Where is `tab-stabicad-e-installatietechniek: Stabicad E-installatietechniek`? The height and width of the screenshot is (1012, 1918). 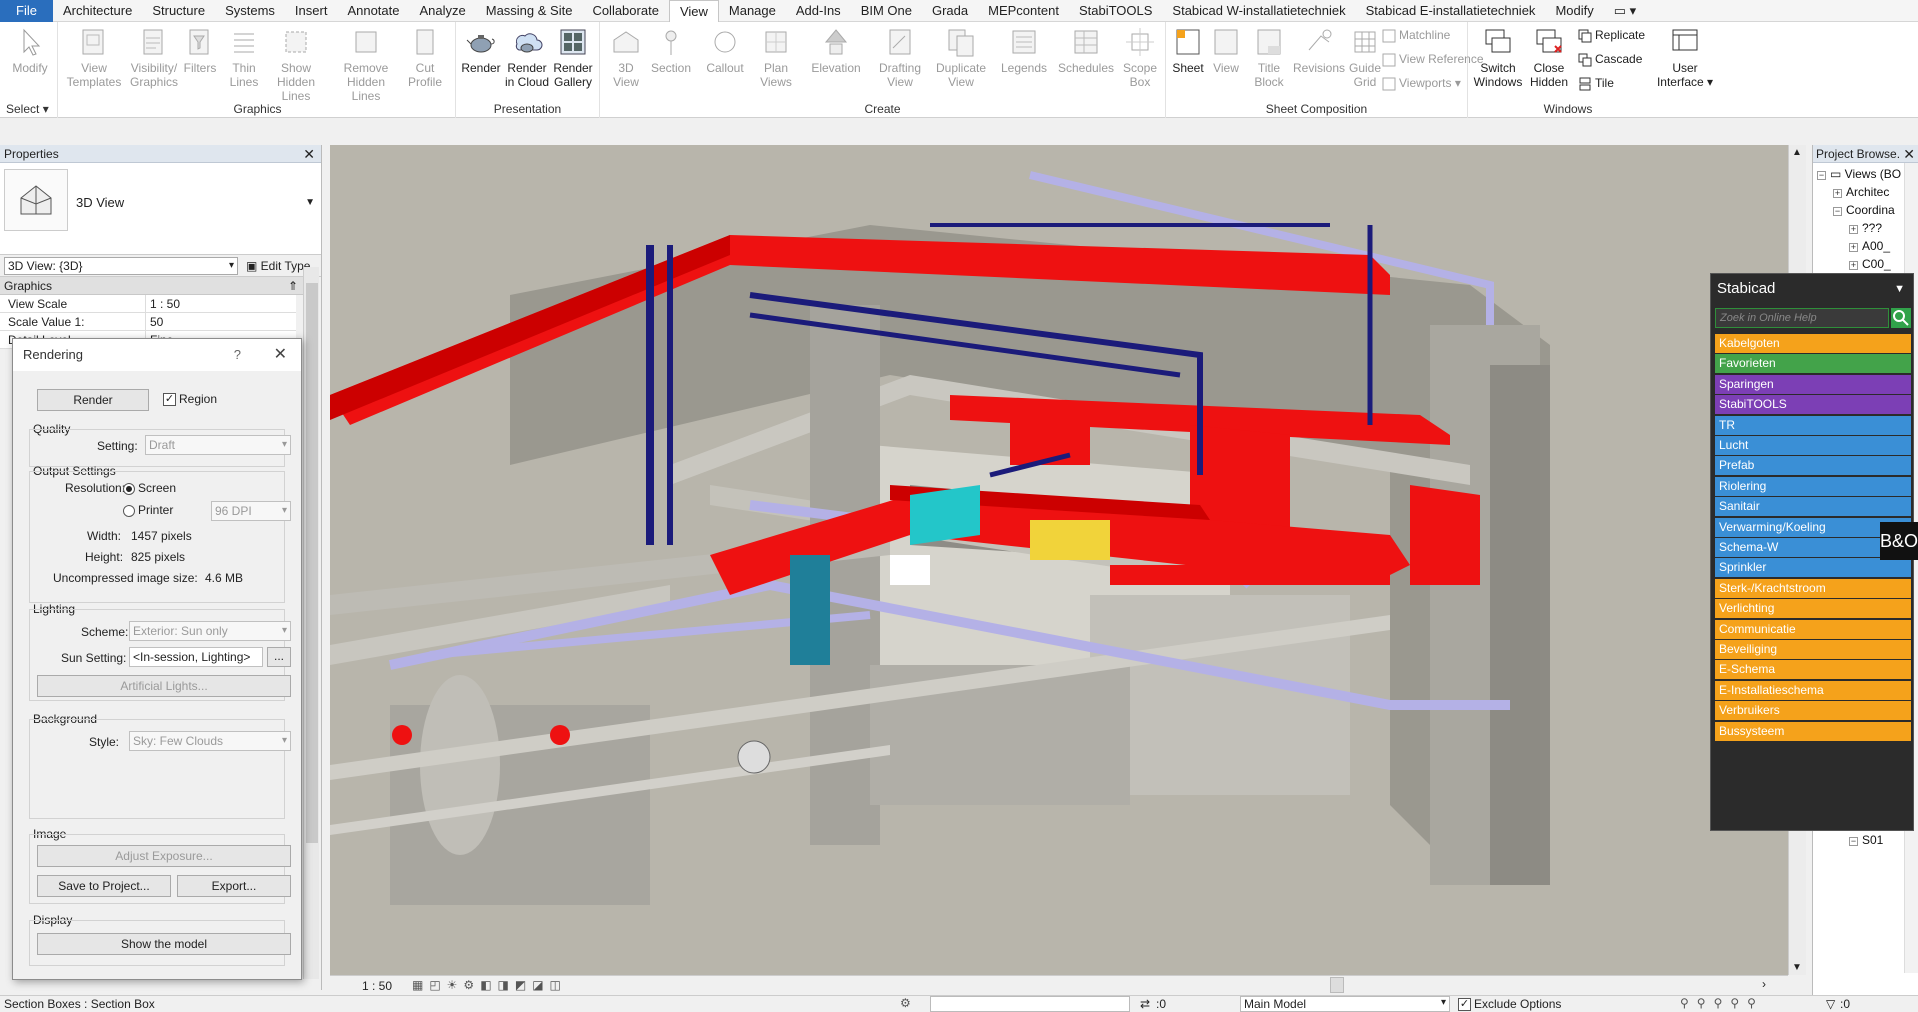
tab-stabicad-e-installatietechniek: Stabicad E-installatietechniek is located at coordinates (1451, 11).